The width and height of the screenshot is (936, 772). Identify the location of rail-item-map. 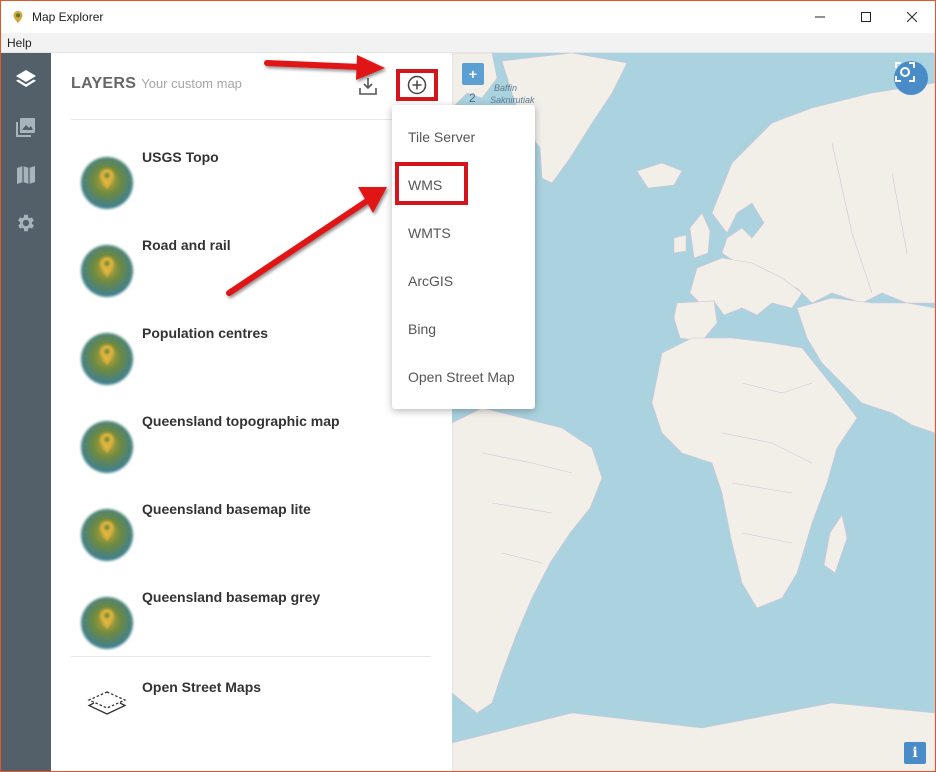
(26, 175).